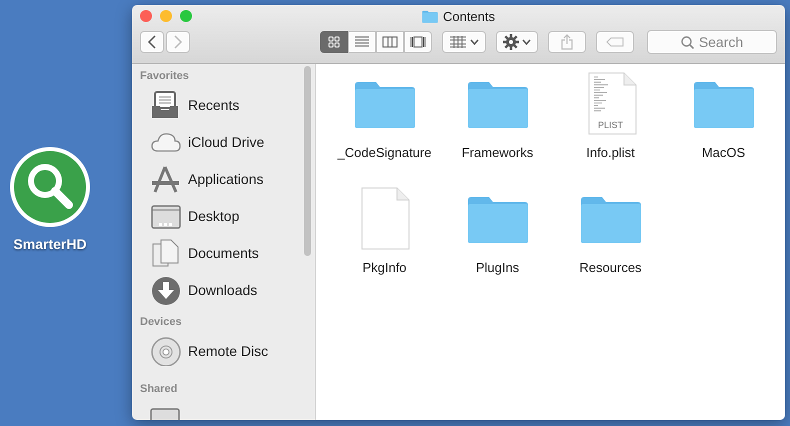 This screenshot has height=426, width=790. What do you see at coordinates (511, 42) in the screenshot?
I see `gear-icon` at bounding box center [511, 42].